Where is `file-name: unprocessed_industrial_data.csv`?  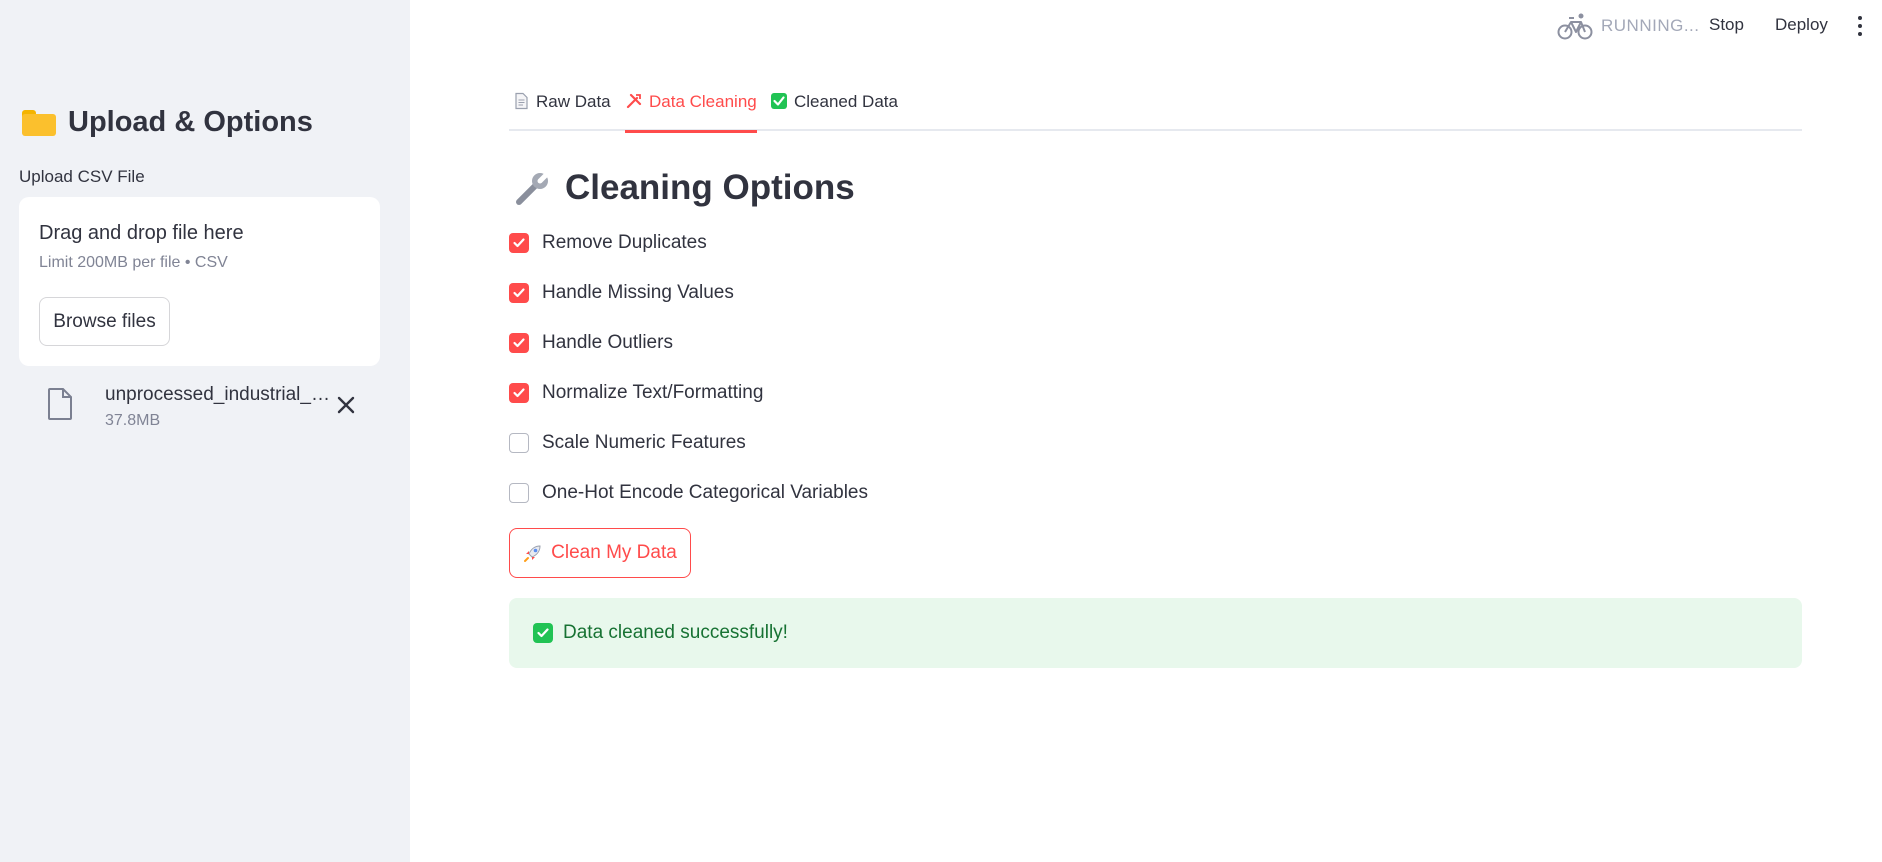 file-name: unprocessed_industrial_data.csv is located at coordinates (218, 394).